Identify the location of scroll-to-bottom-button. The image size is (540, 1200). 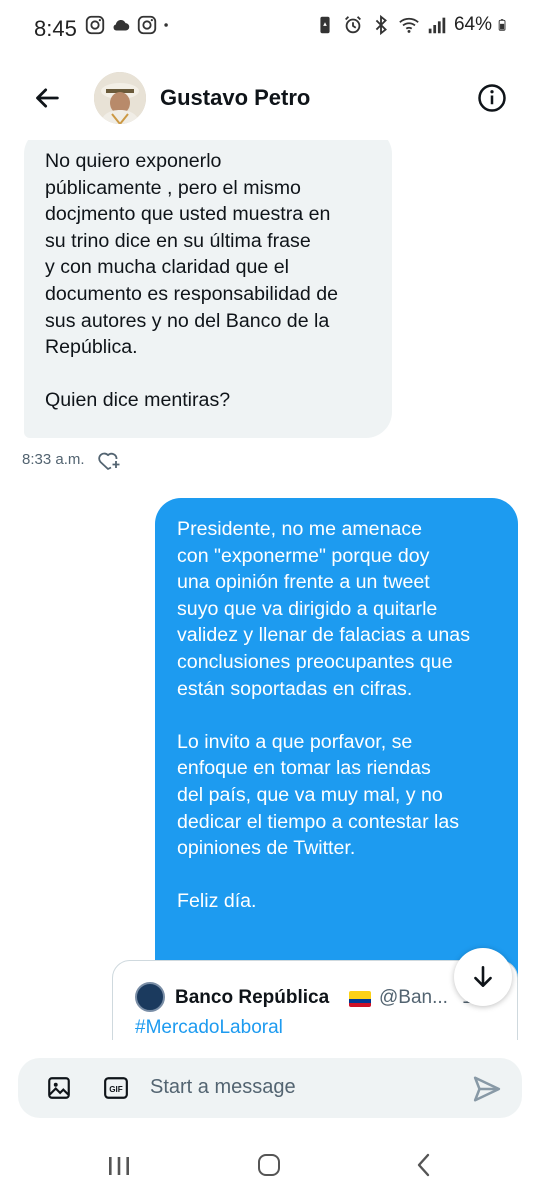
(483, 977).